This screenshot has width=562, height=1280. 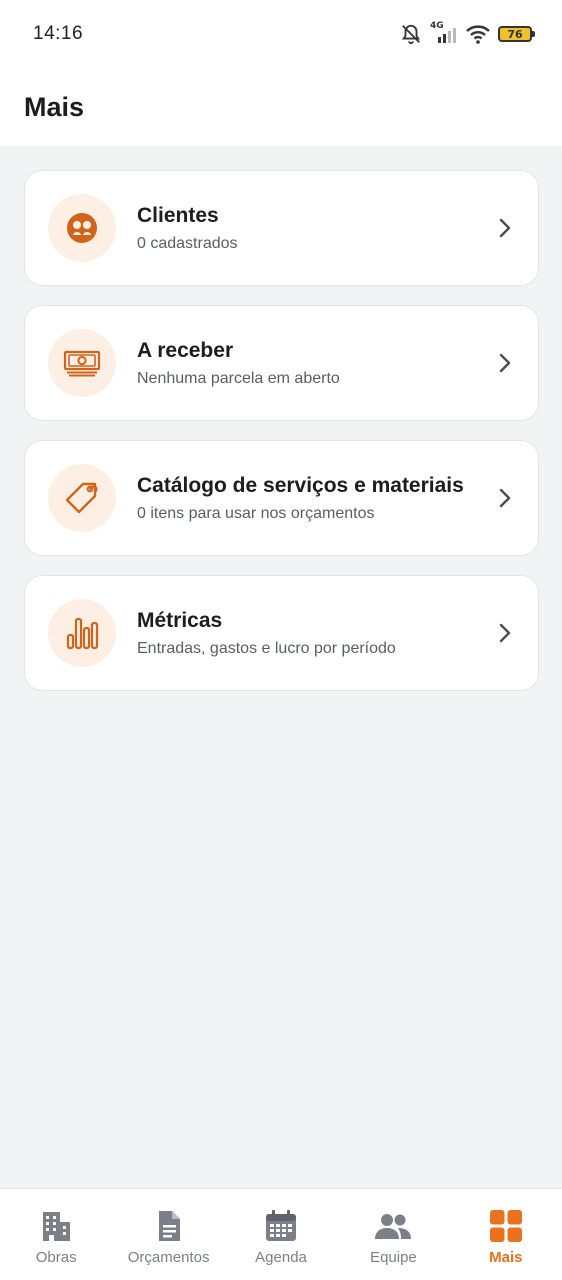 I want to click on bar-chart-icon, so click(x=82, y=633).